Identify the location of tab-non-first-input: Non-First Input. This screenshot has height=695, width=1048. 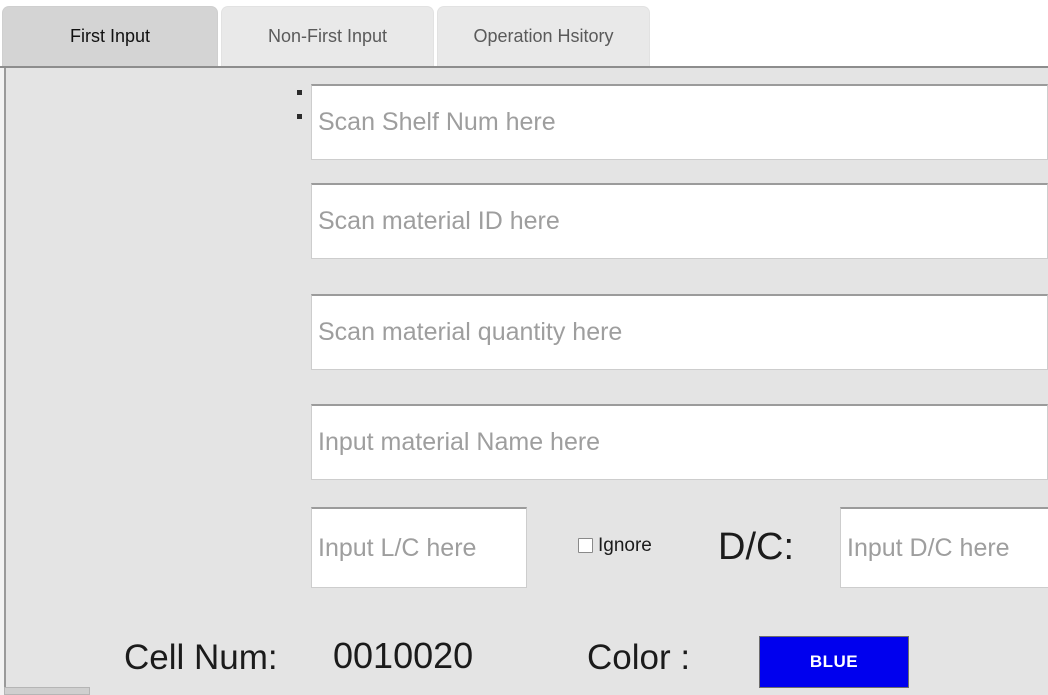
(327, 36).